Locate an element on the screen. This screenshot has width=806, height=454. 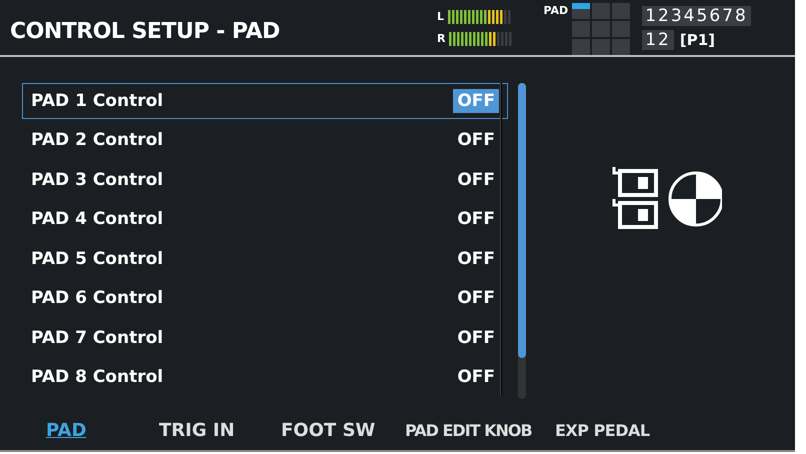
tab: PAD EDIT KNOB is located at coordinates (480, 430).